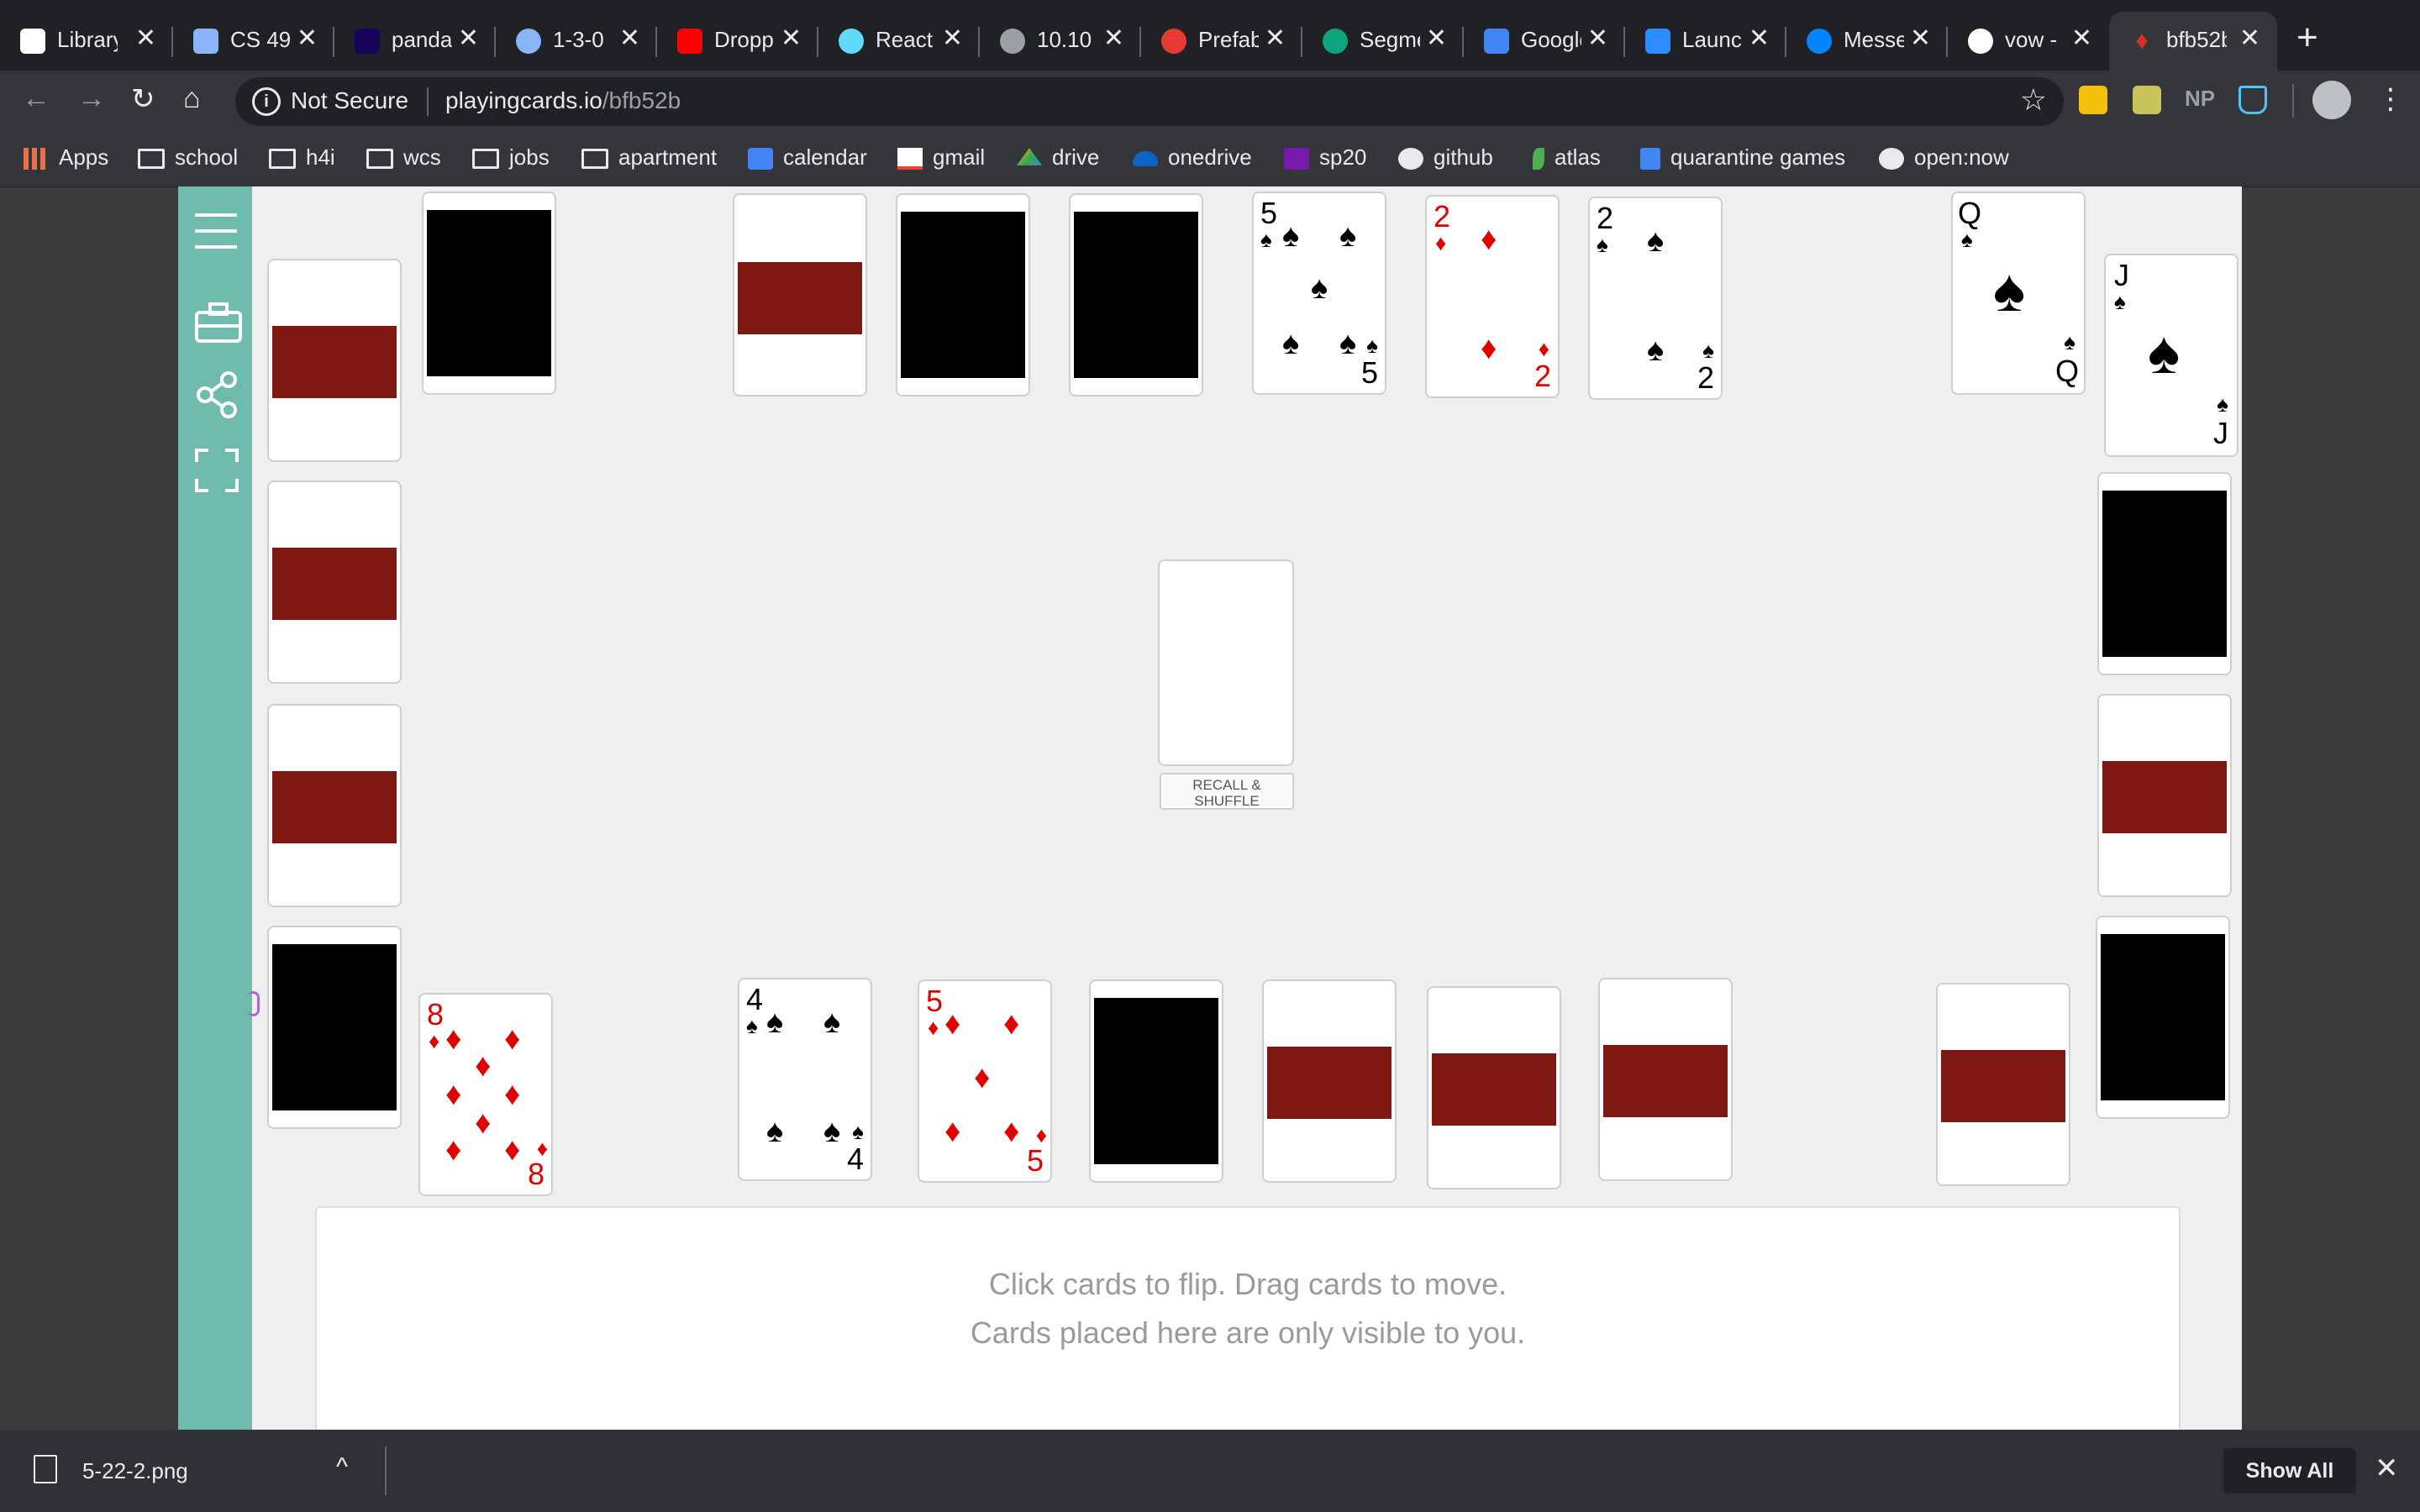  Describe the element at coordinates (985, 1081) in the screenshot. I see `card-five-of-diamonds: 5 ♦ ♦ ♦ ♦ ♦ ♦ ♦ 5` at that location.